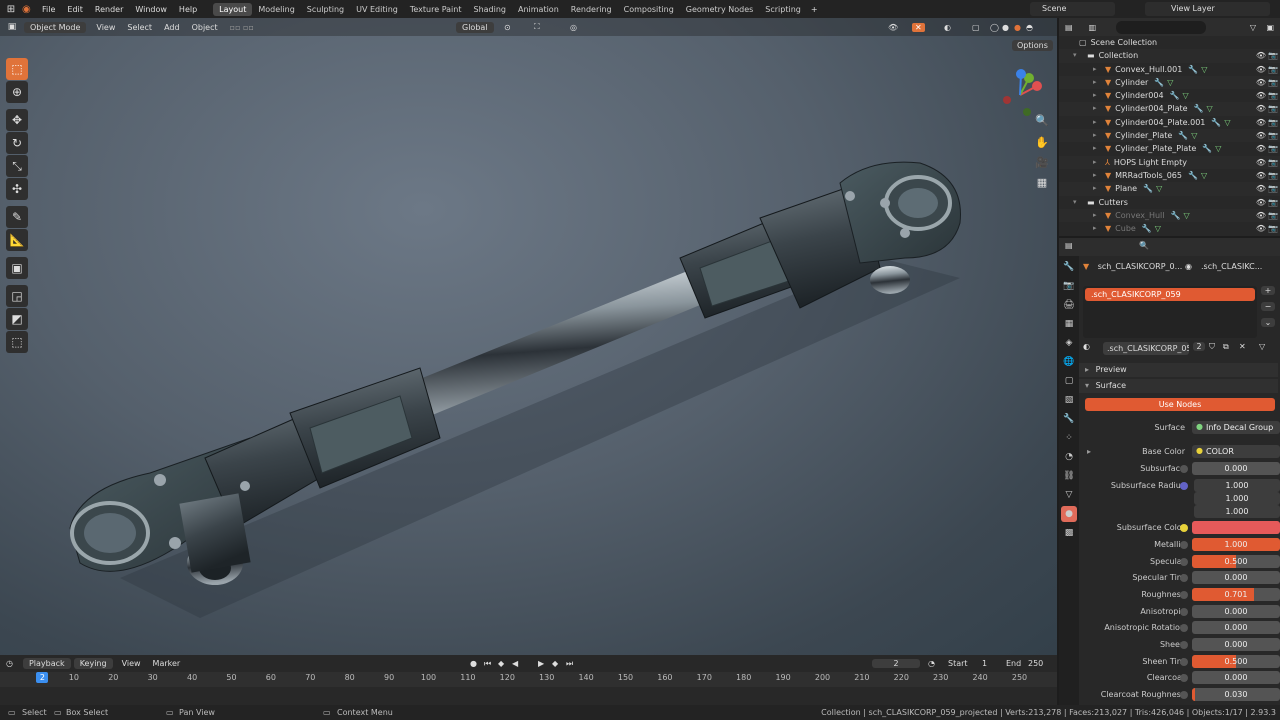 The width and height of the screenshot is (1280, 720). I want to click on property-value-field: 0.701, so click(1236, 594).